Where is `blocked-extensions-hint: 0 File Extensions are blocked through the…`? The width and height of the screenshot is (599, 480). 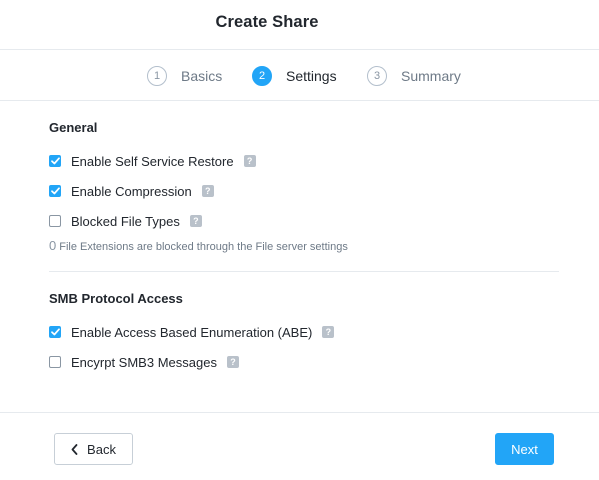
blocked-extensions-hint: 0 File Extensions are blocked through the… is located at coordinates (198, 245).